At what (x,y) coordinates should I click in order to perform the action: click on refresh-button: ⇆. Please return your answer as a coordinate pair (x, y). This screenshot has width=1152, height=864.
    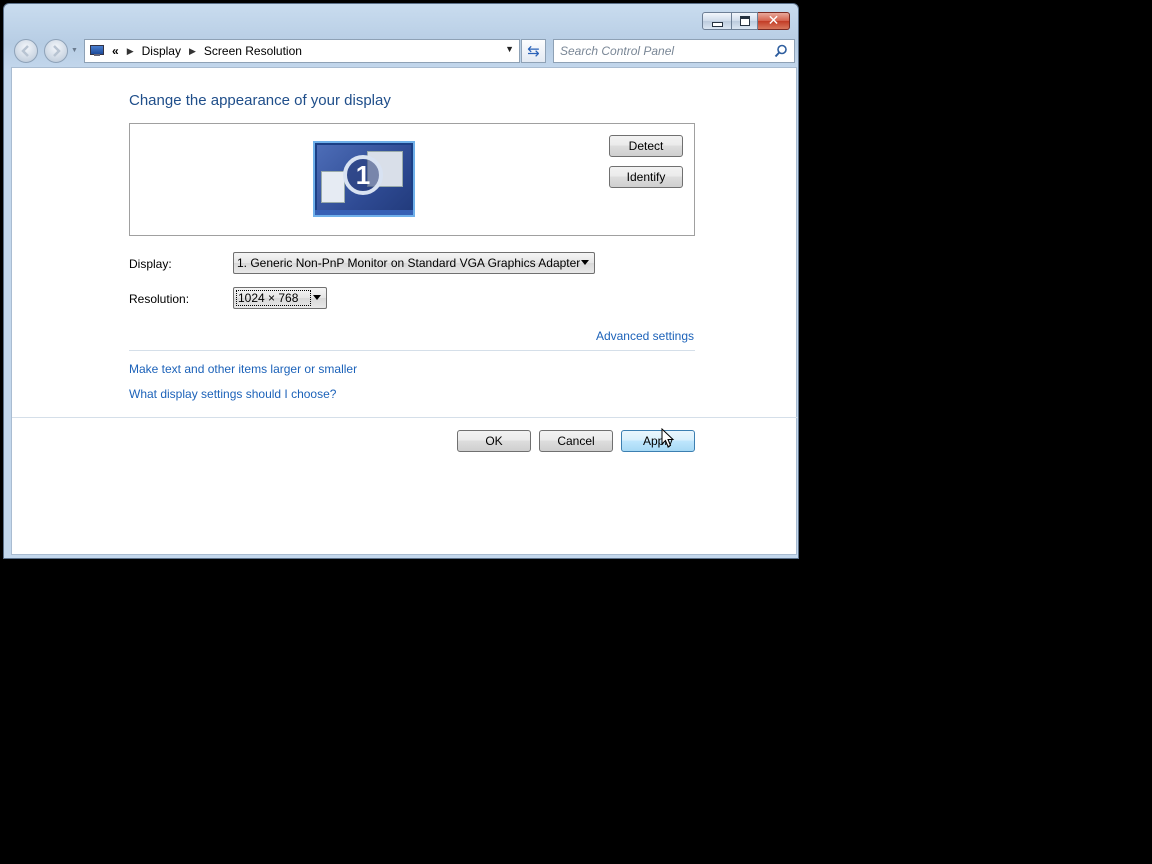
    Looking at the image, I should click on (533, 51).